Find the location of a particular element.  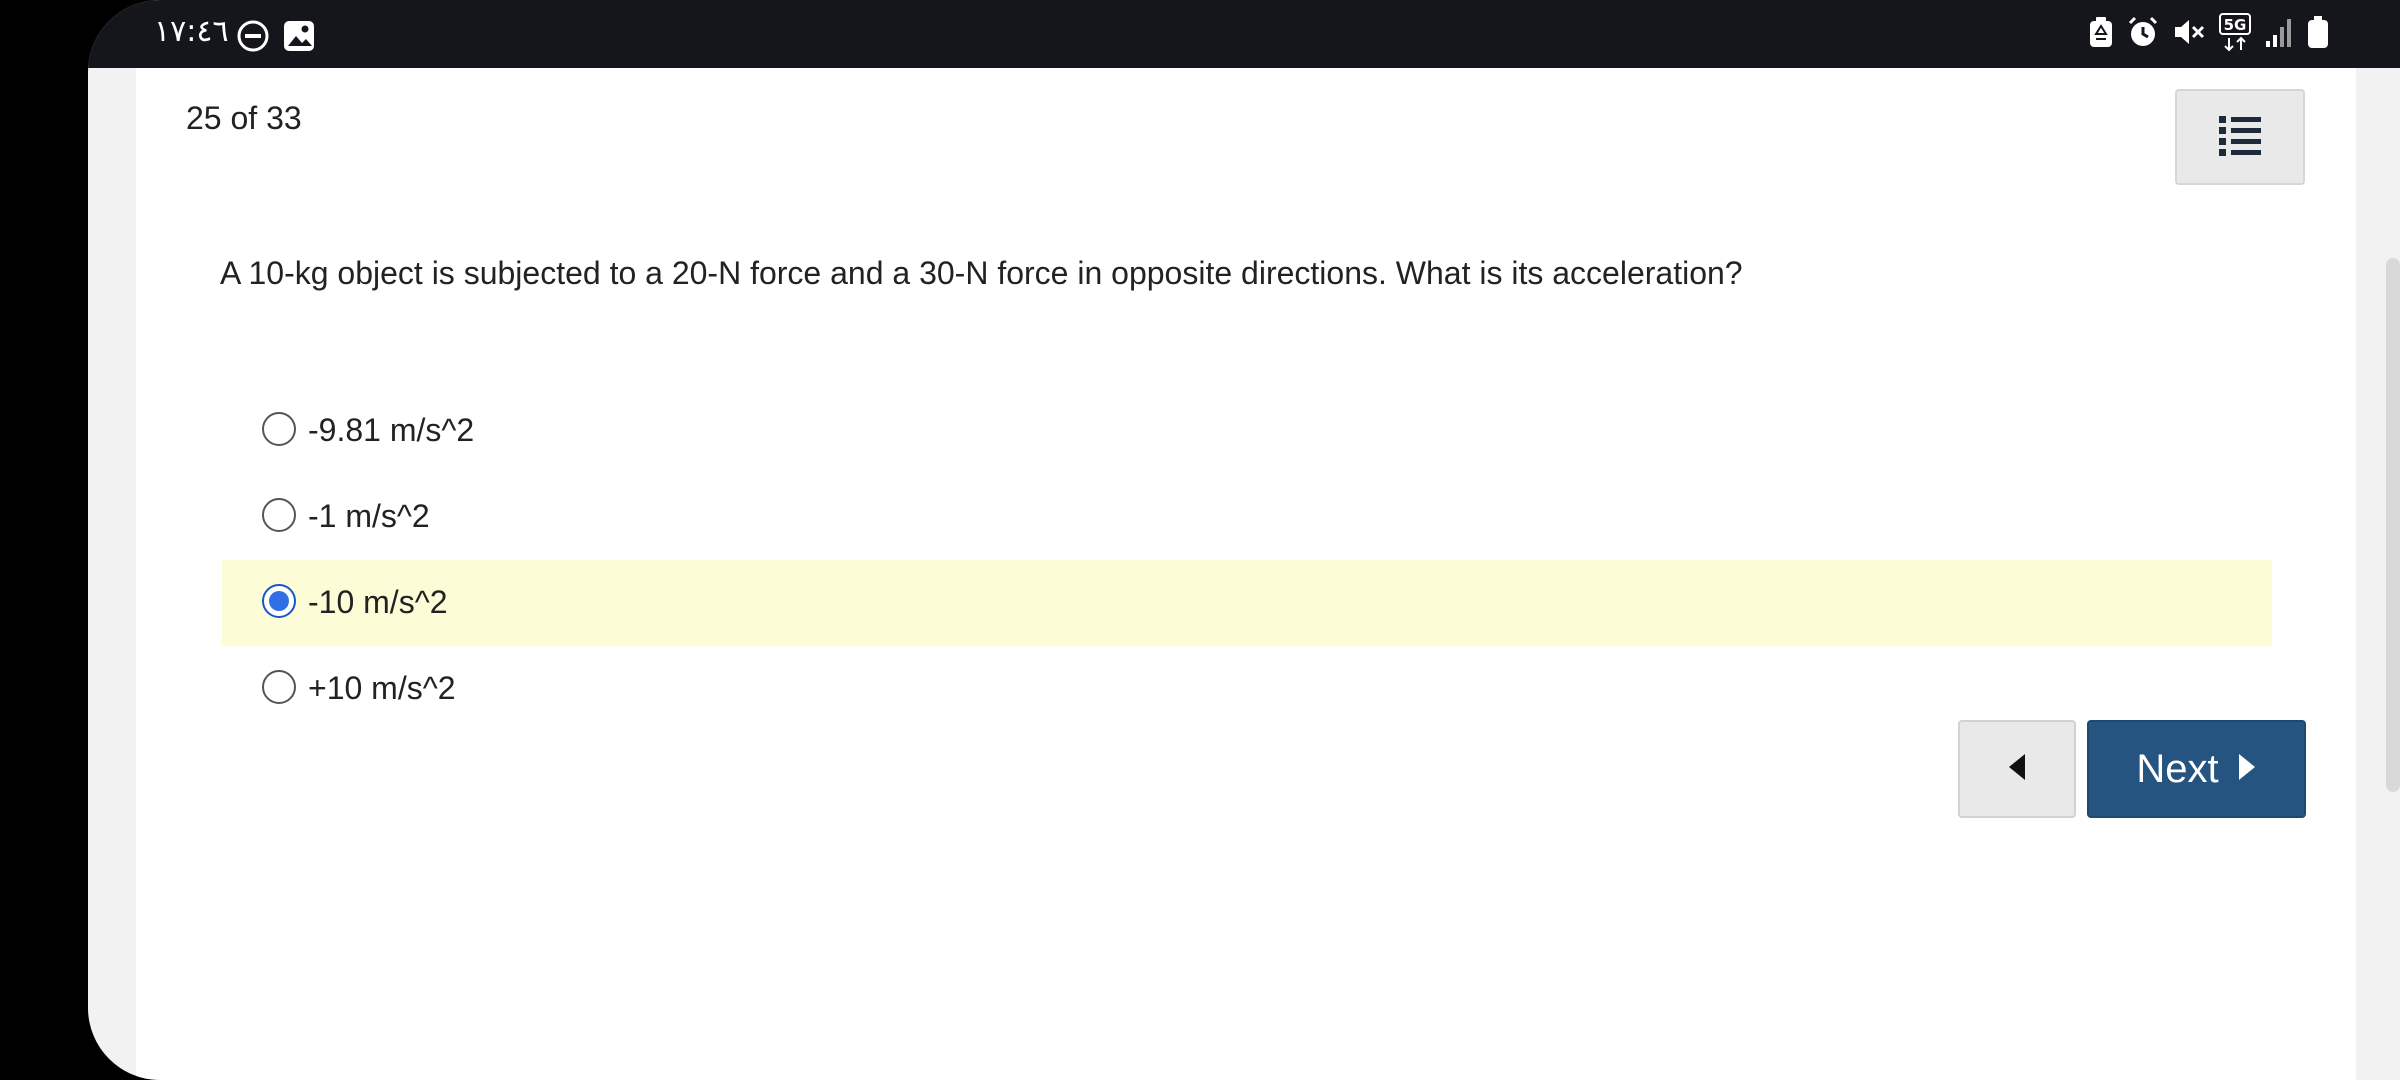

answer-option: -9.81 m/s^2 is located at coordinates (1247, 431).